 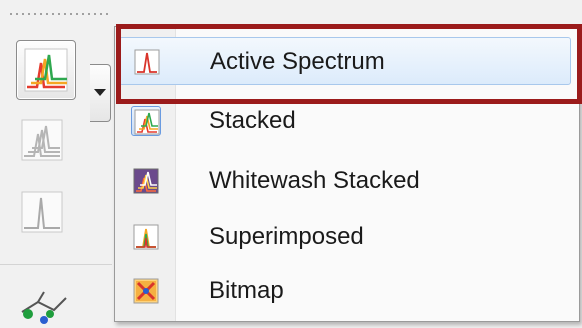 What do you see at coordinates (146, 291) in the screenshot?
I see `bitmap-icon` at bounding box center [146, 291].